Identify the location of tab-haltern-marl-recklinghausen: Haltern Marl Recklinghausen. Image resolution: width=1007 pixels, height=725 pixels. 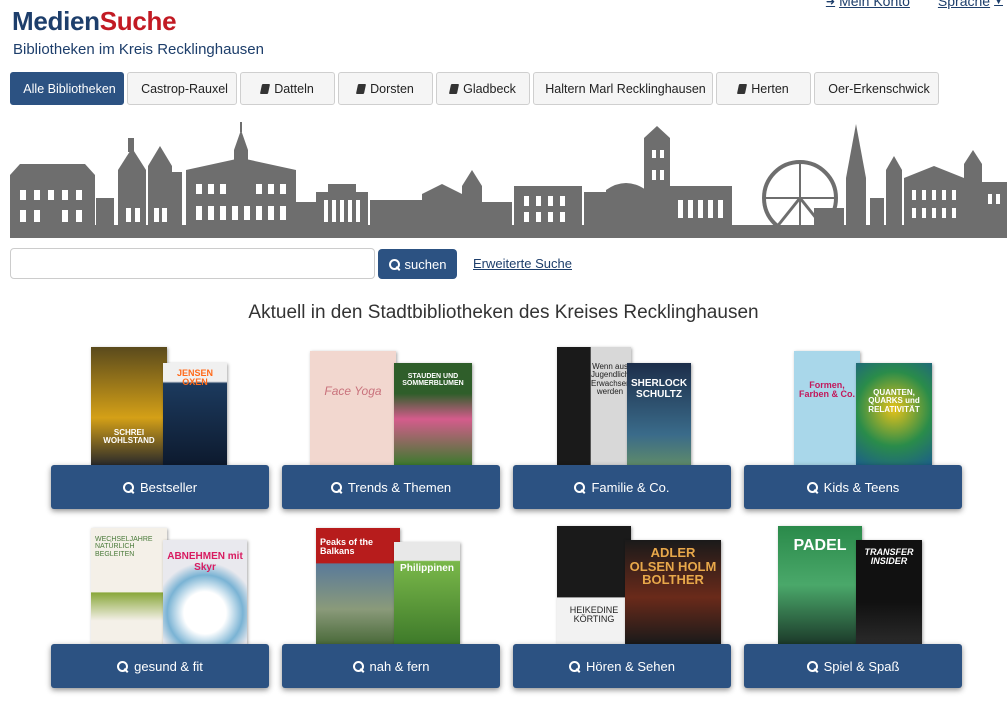
(623, 88).